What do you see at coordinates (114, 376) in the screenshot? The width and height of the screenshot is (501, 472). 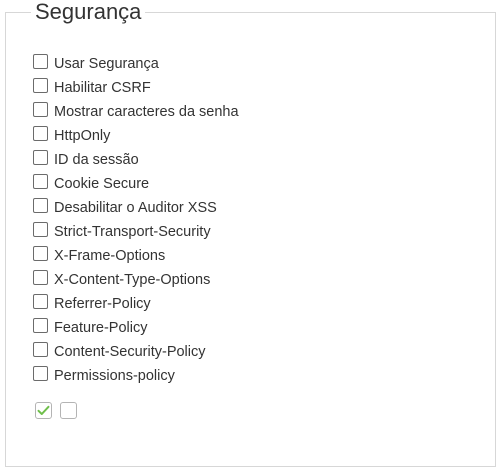 I see `option-label: Permissions-policy` at bounding box center [114, 376].